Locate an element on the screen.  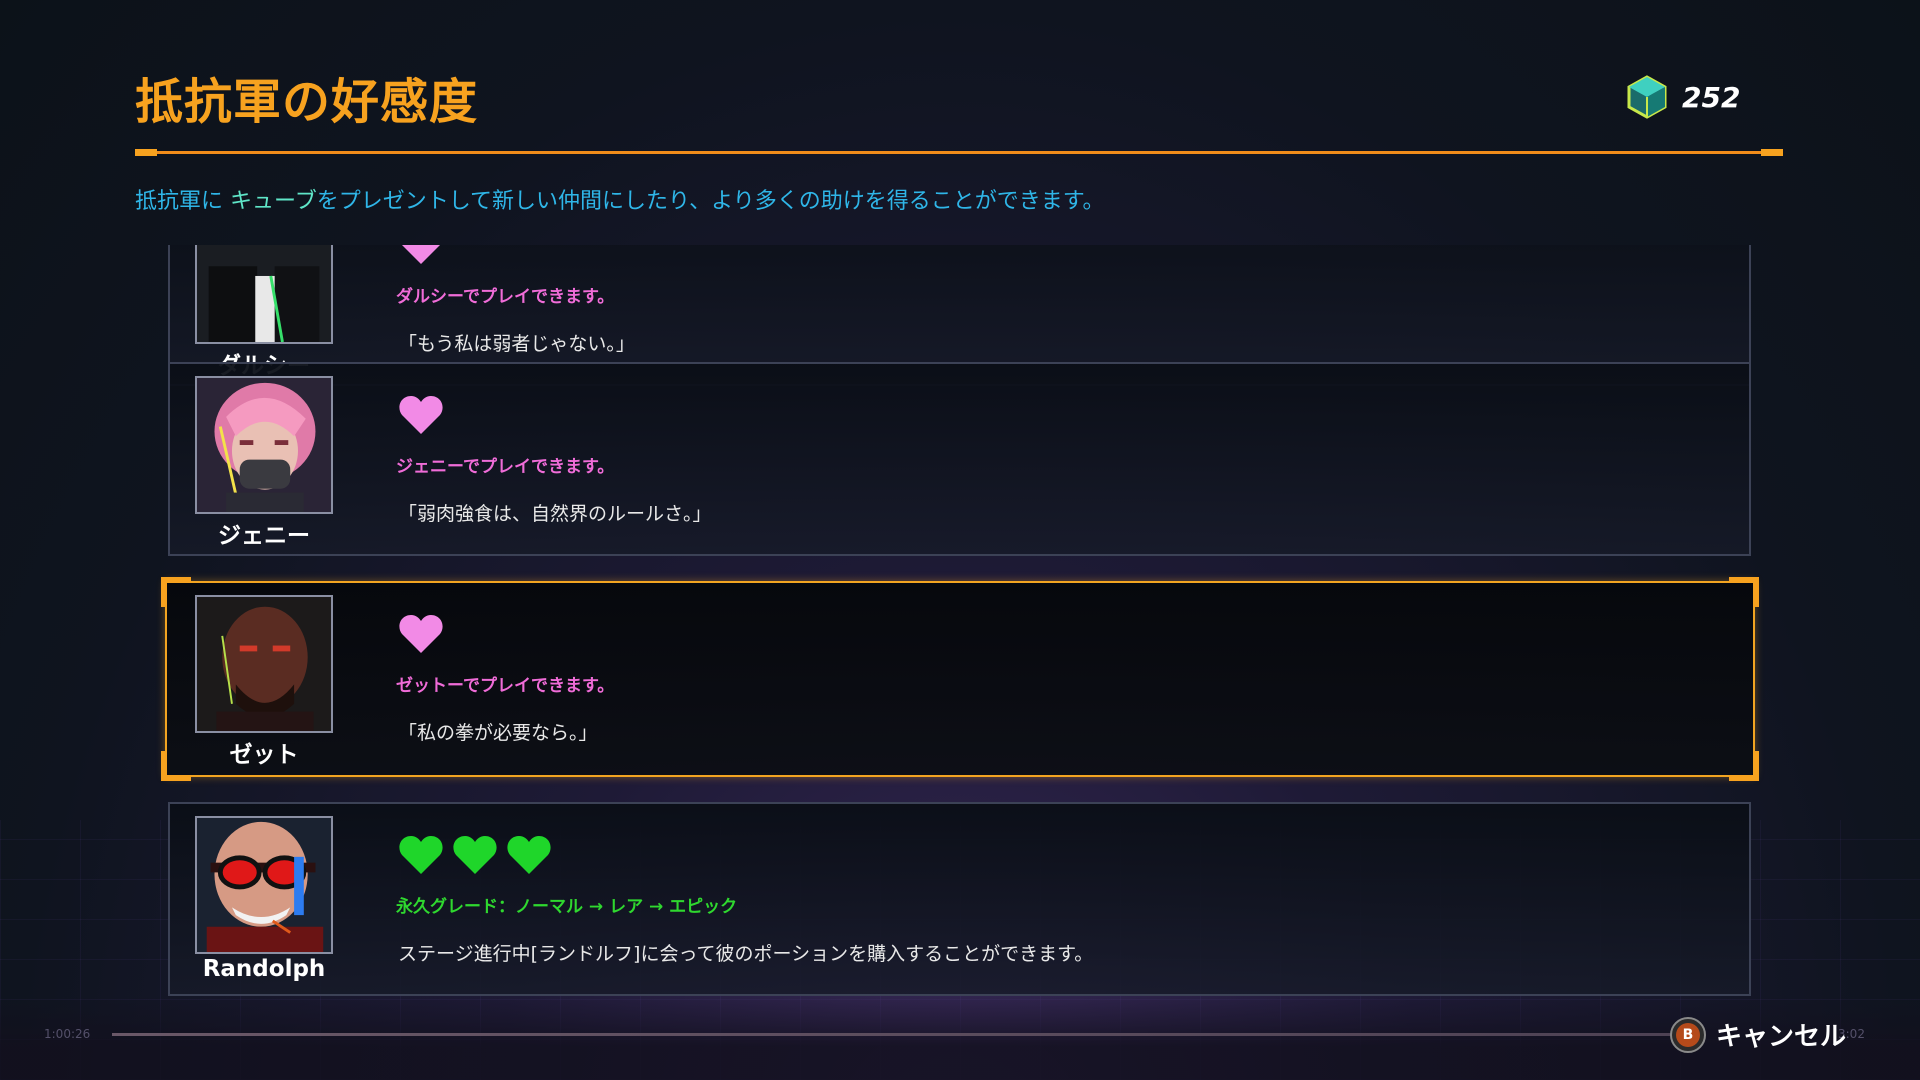
page-title: 抵抗軍の好感度 is located at coordinates (307, 102).